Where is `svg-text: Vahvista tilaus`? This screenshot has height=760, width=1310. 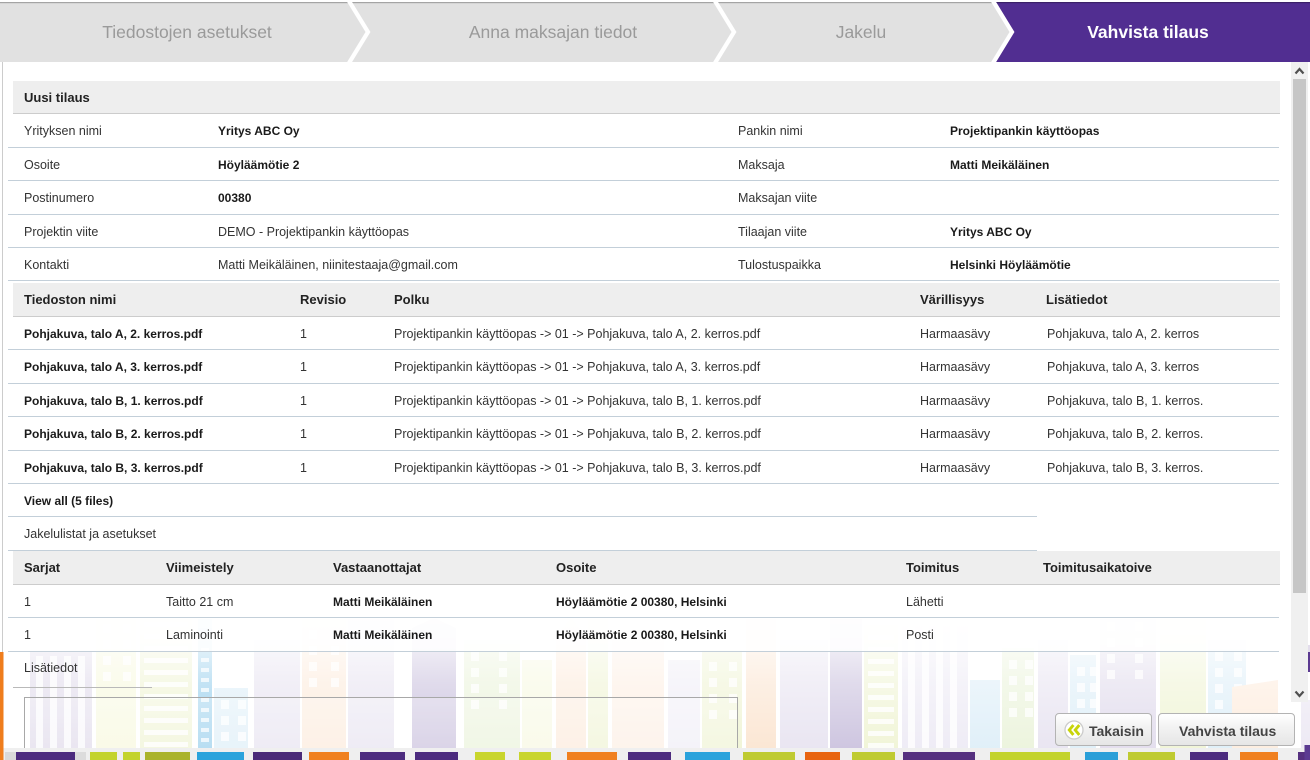 svg-text: Vahvista tilaus is located at coordinates (1148, 32).